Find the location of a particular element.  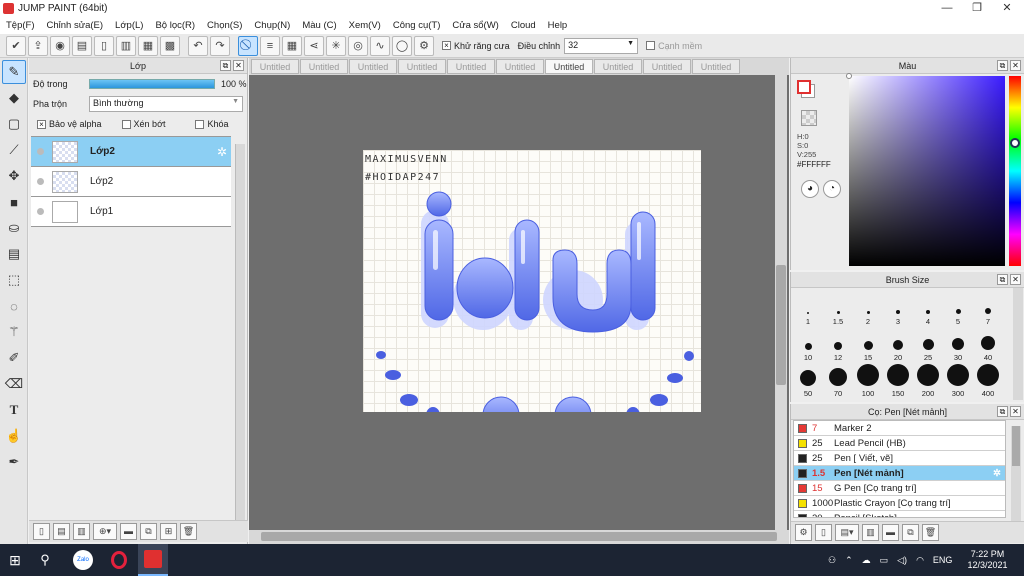

brush-preset-row: 7 Marker 2 is located at coordinates (899, 428).